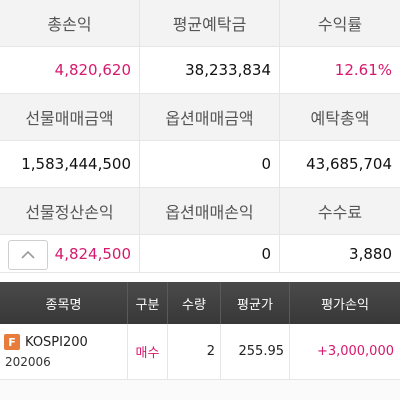  I want to click on positions-table-header: 종목명 구분 수량 평균가 평가손익, so click(200, 303).